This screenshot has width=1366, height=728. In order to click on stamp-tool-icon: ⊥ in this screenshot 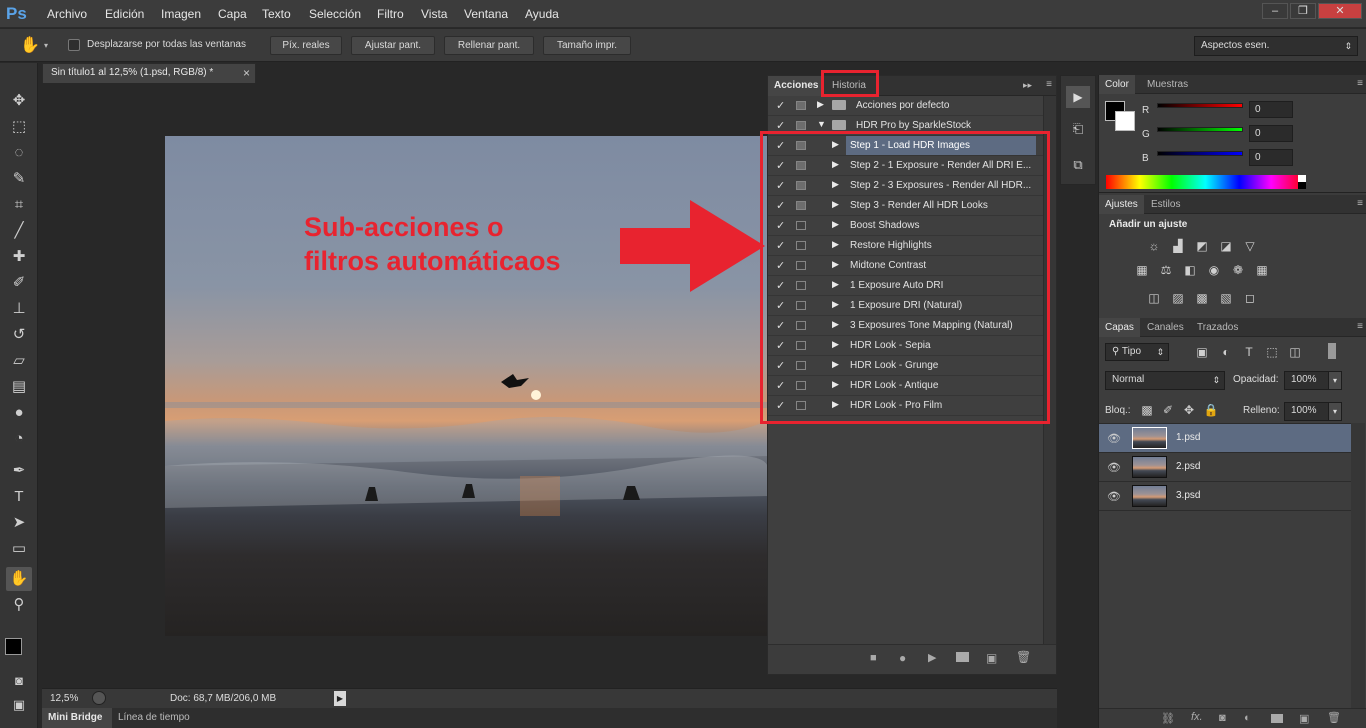, I will do `click(19, 309)`.